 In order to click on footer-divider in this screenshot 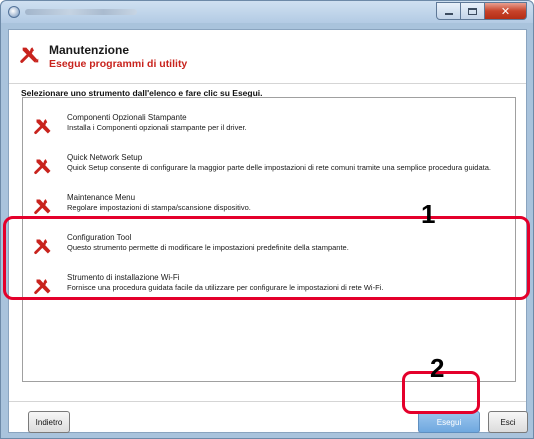, I will do `click(267, 401)`.